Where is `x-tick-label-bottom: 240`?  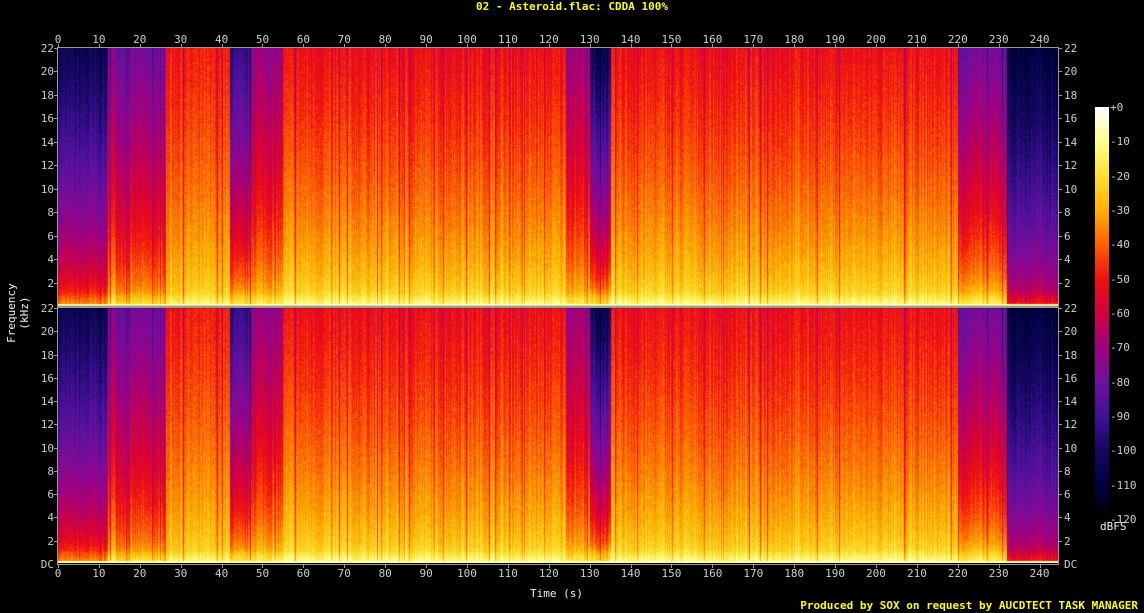
x-tick-label-bottom: 240 is located at coordinates (1039, 573).